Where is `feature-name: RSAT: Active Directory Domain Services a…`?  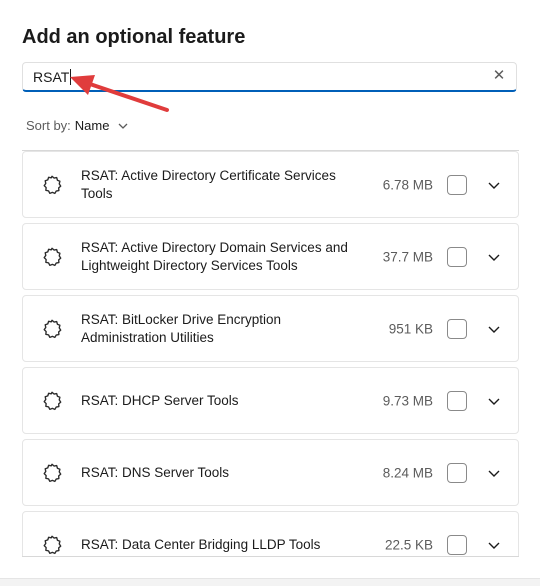 feature-name: RSAT: Active Directory Domain Services a… is located at coordinates (214, 256).